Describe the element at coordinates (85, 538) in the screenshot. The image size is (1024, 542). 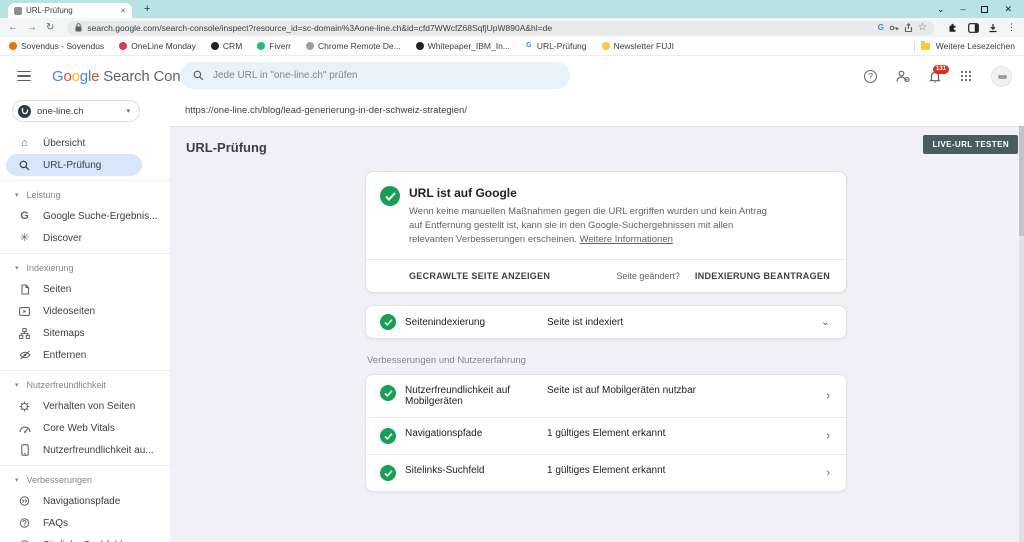
I see `sidebar-item-sitelinks-suchfeld: Sitelinks-Suchfeld` at that location.